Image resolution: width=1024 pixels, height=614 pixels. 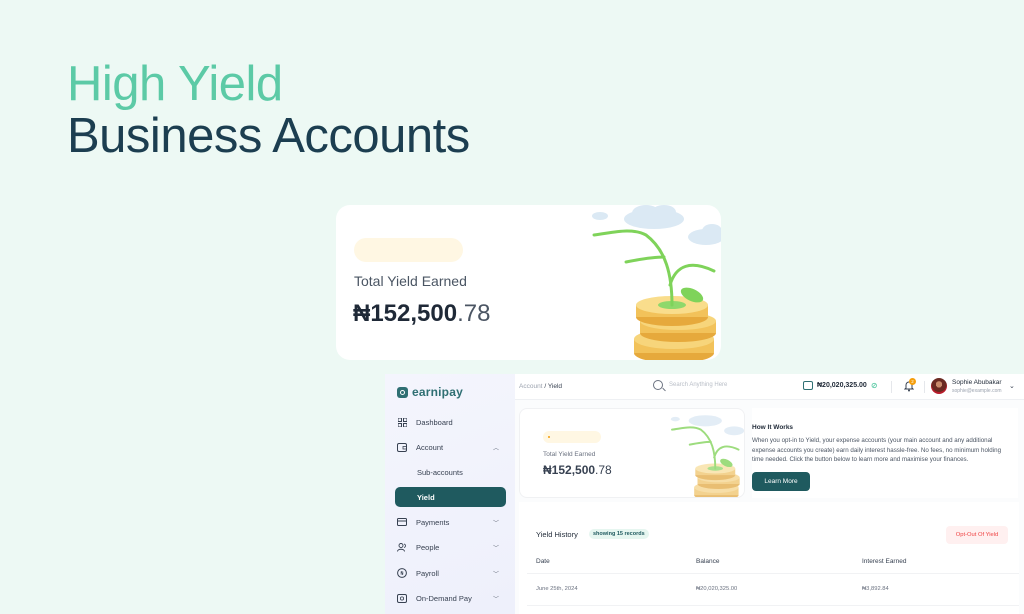 I want to click on breadcrumb-account: Account, so click(x=531, y=386).